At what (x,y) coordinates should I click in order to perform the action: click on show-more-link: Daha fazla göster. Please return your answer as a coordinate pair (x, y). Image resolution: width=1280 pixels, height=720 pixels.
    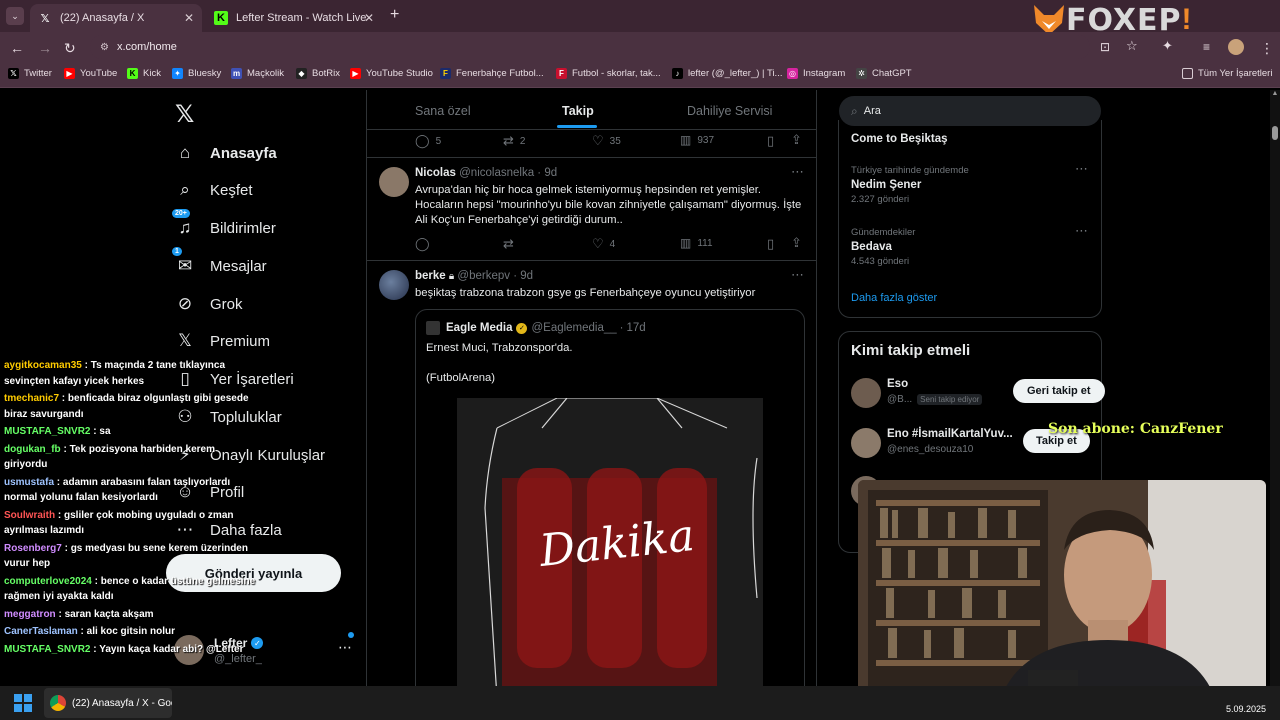
    Looking at the image, I should click on (894, 298).